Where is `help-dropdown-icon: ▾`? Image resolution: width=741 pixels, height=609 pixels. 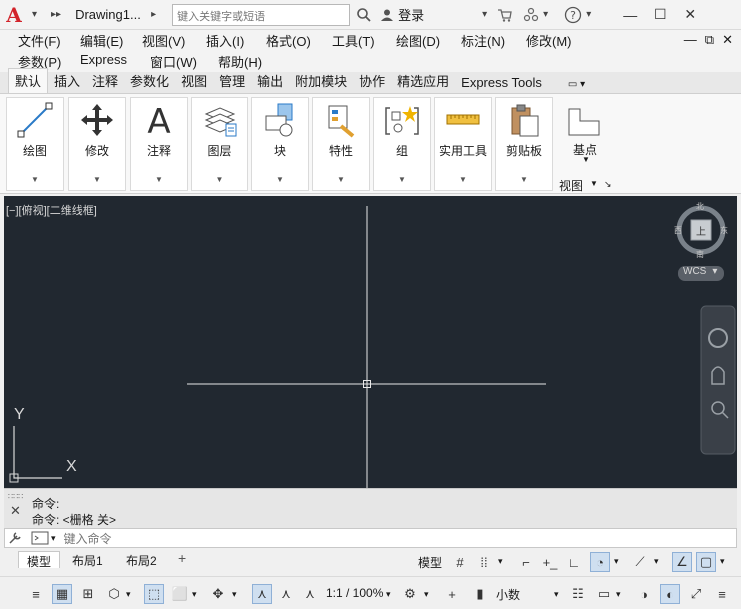
help-dropdown-icon: ▾ is located at coordinates (588, 14).